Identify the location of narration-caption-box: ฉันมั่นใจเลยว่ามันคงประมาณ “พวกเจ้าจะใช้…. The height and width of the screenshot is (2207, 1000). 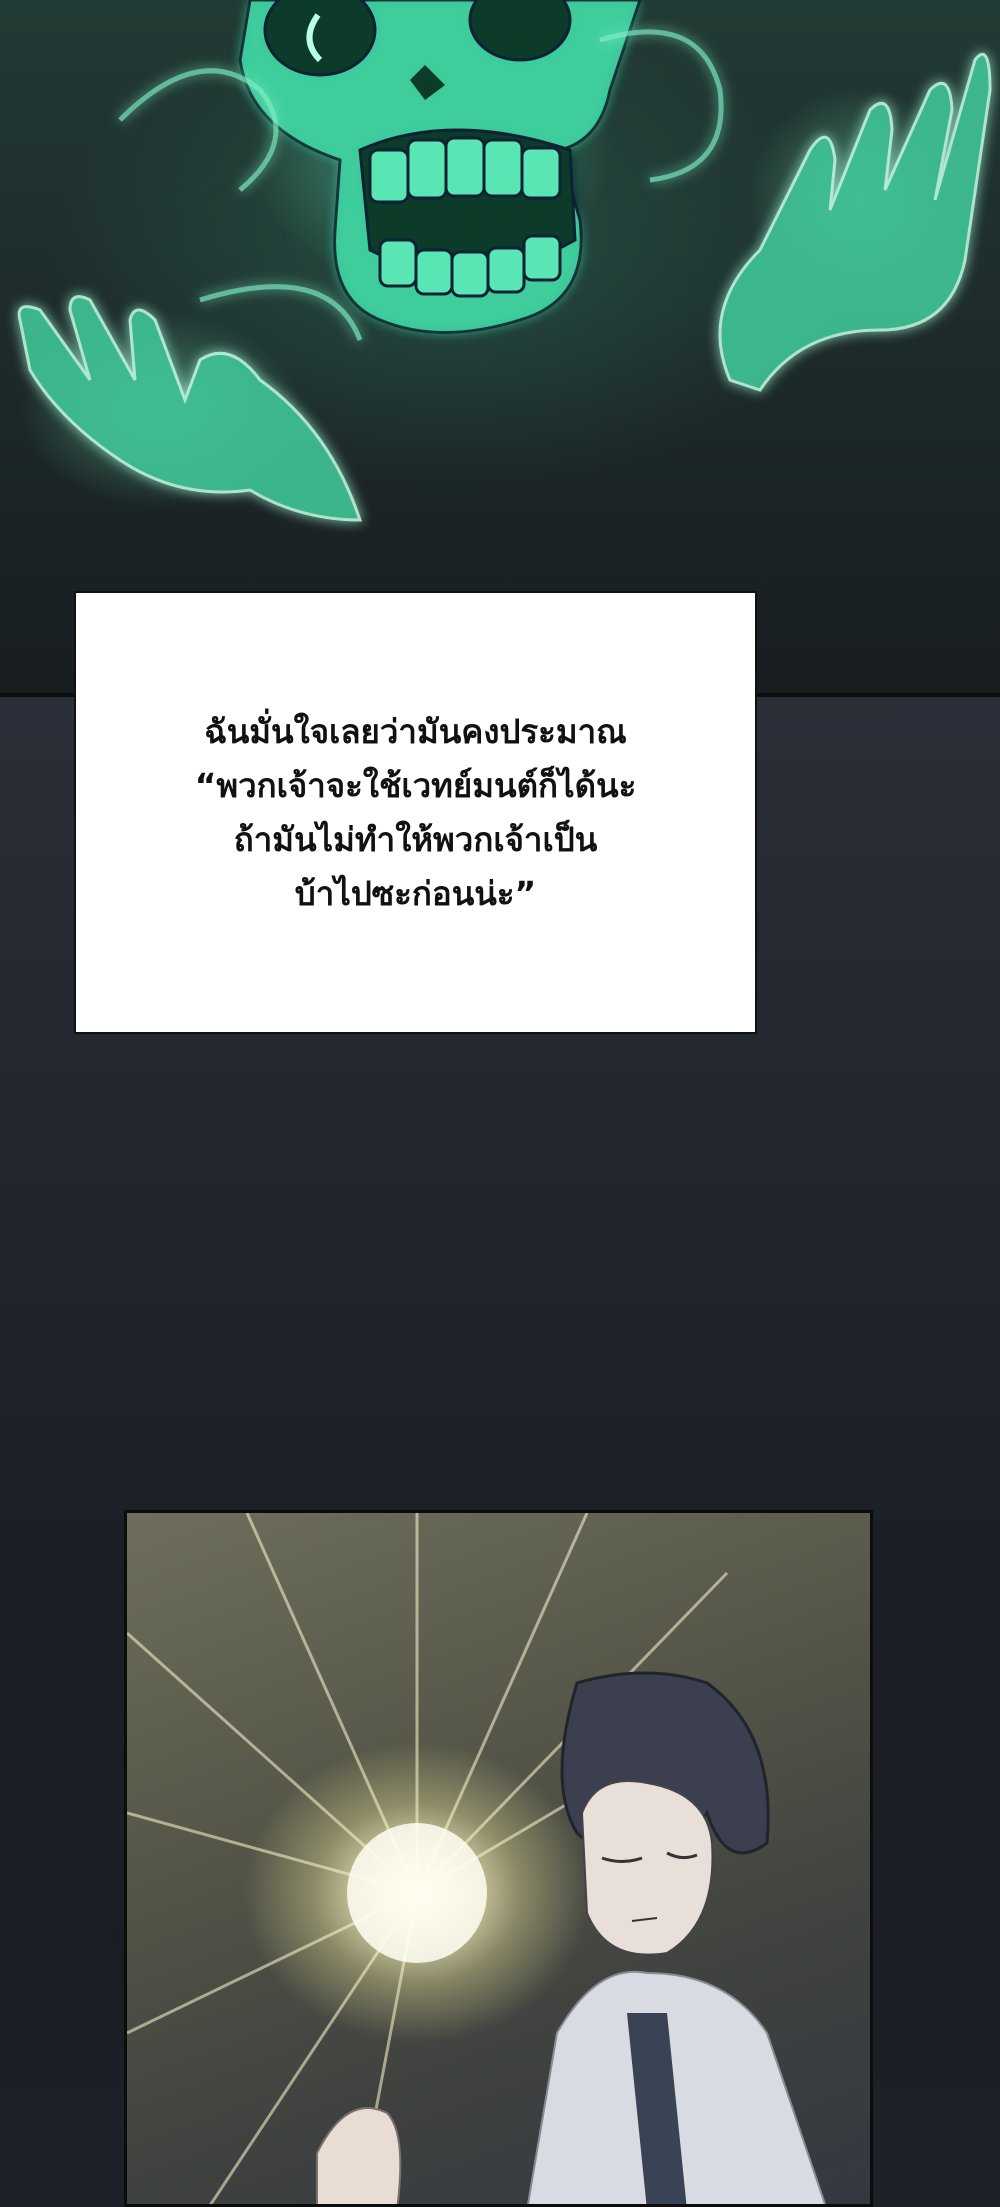
(415, 812).